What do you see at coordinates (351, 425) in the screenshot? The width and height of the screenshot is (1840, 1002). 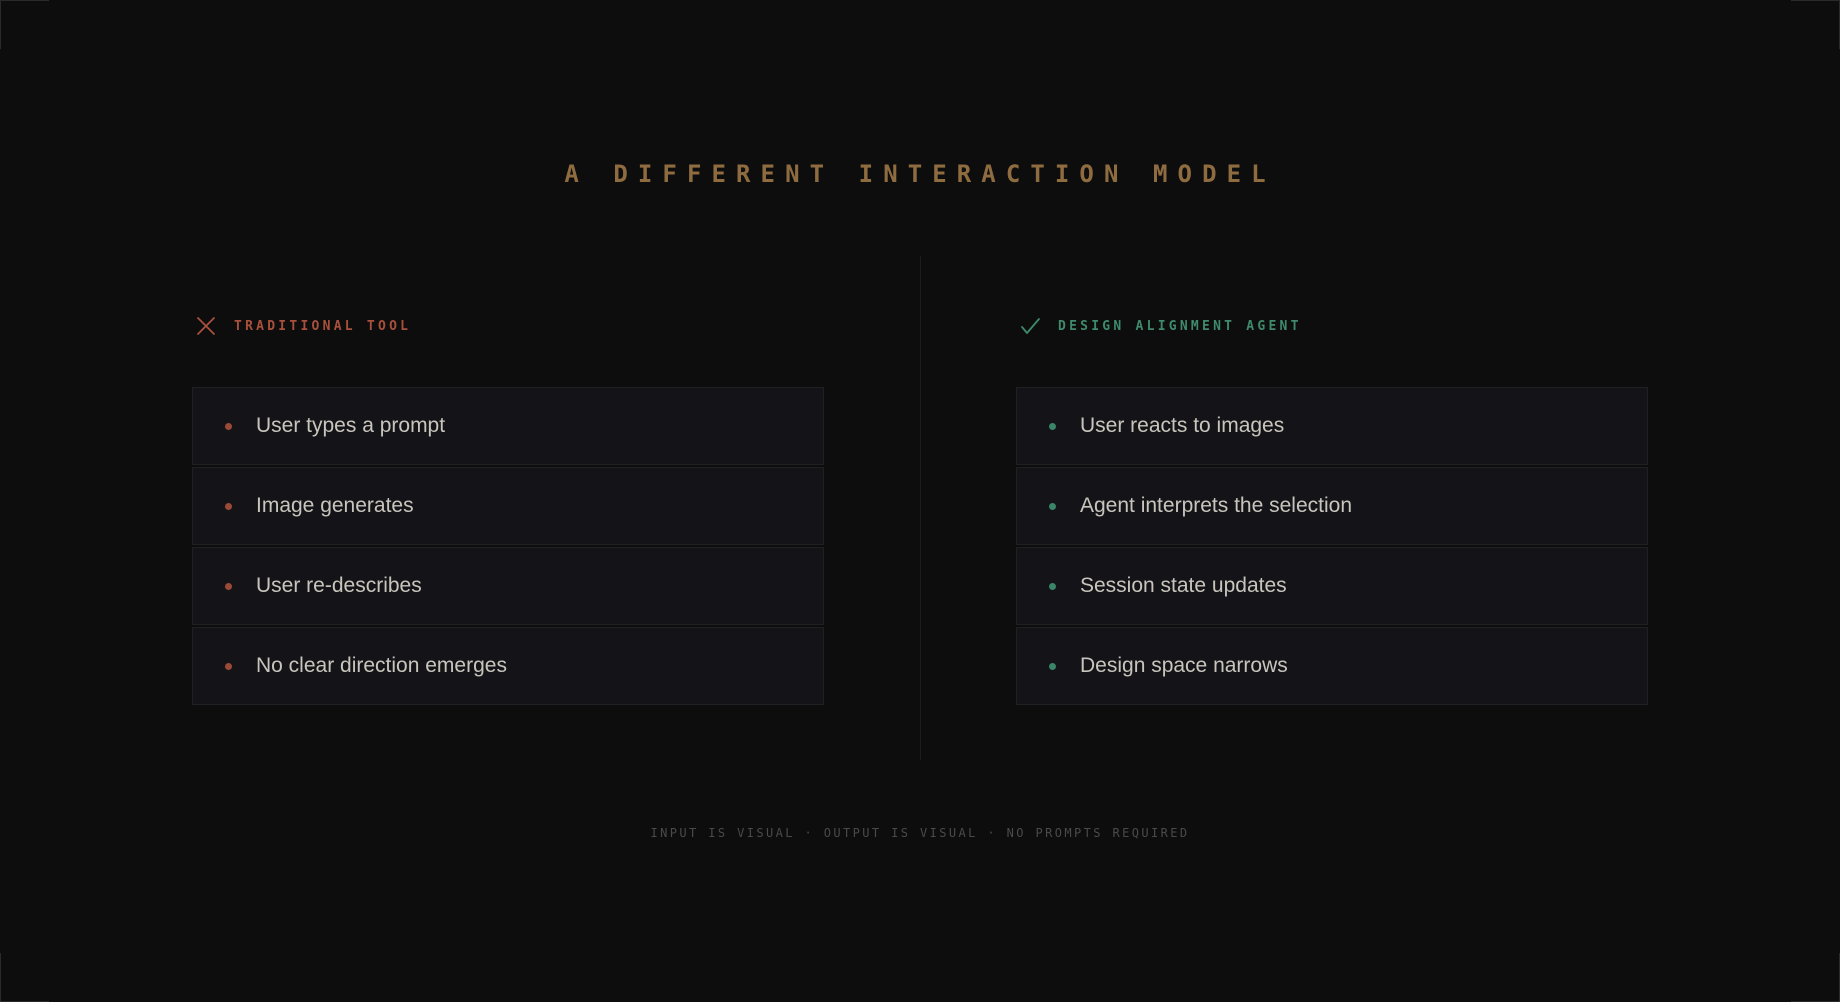 I see `step-text: User types a prompt` at bounding box center [351, 425].